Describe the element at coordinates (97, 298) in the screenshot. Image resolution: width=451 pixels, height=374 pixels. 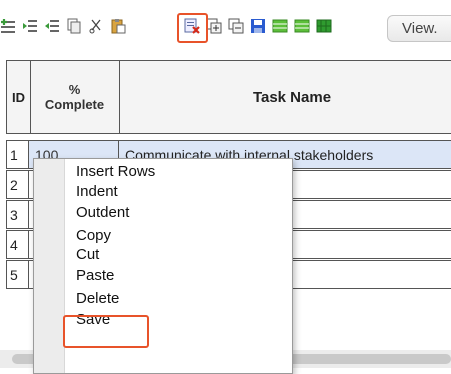
I see `menu-item-delete: Delete` at that location.